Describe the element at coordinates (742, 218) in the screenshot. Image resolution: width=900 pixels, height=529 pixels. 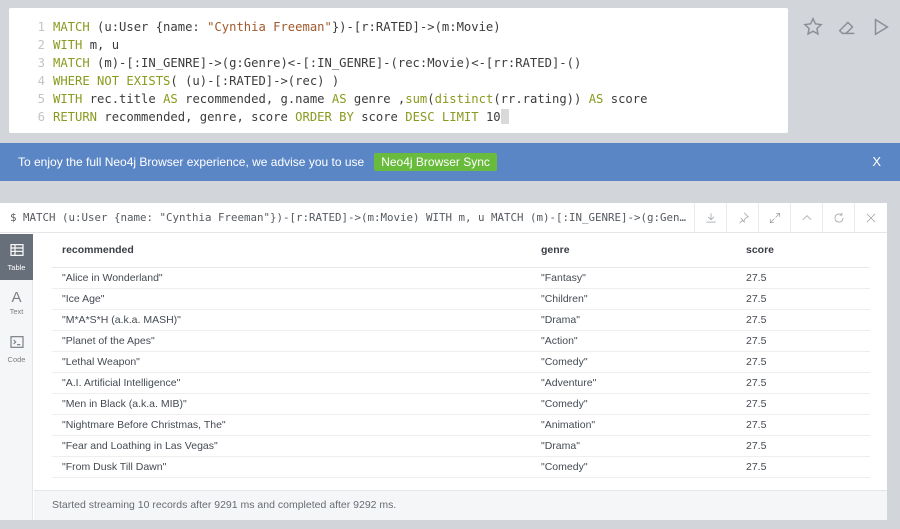
I see `pin-icon` at that location.